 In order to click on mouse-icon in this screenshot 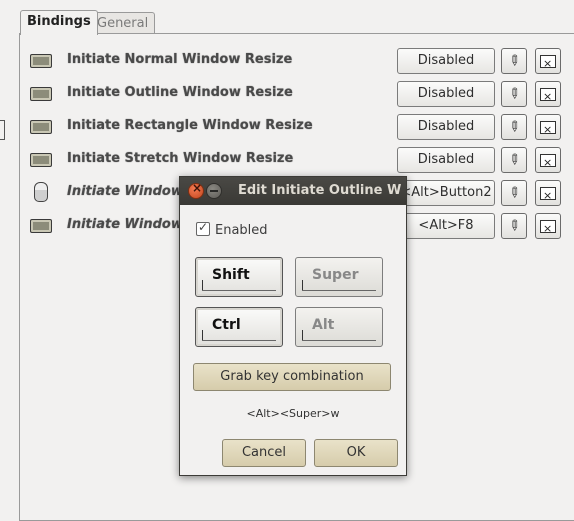, I will do `click(41, 192)`.